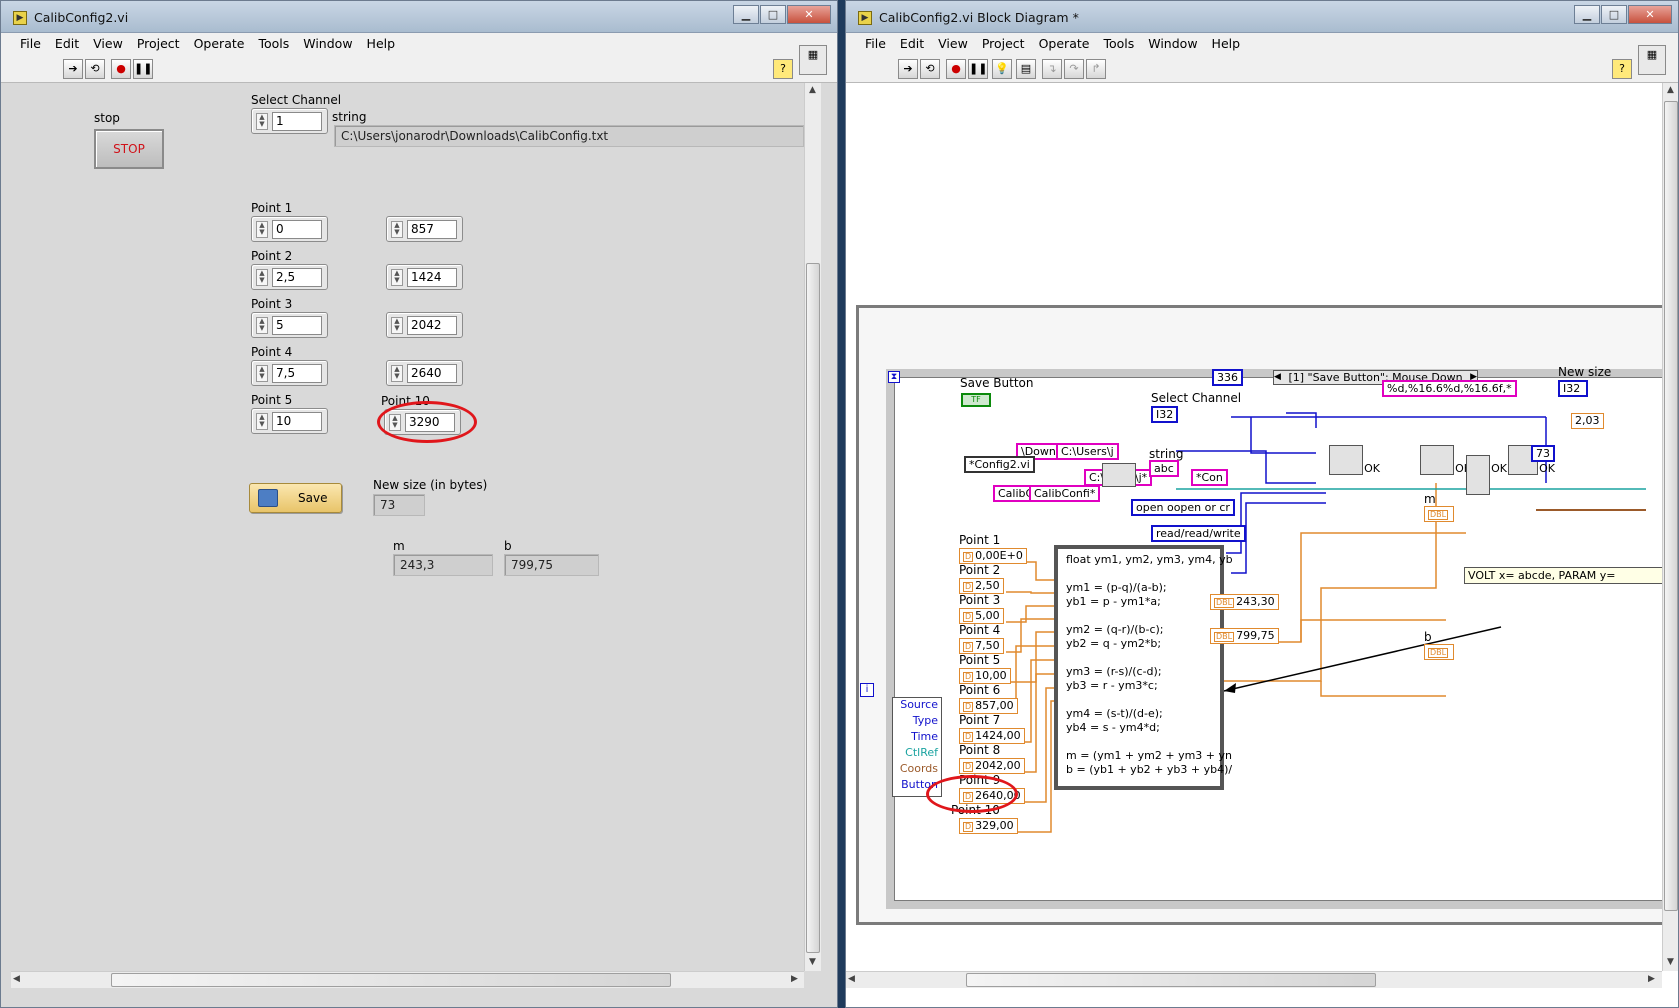 The height and width of the screenshot is (1008, 1679). What do you see at coordinates (1052, 69) in the screenshot?
I see `step-into-icon: ↴` at bounding box center [1052, 69].